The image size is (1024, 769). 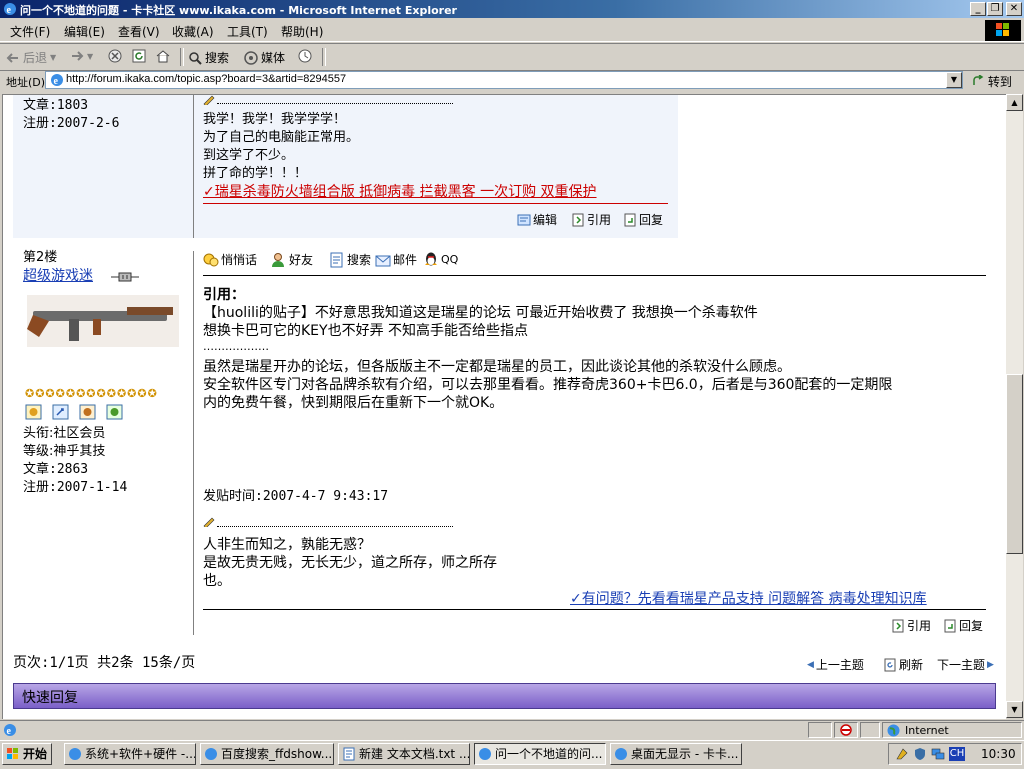 What do you see at coordinates (230, 259) in the screenshot?
I see `whisper-button: 悄悄话` at bounding box center [230, 259].